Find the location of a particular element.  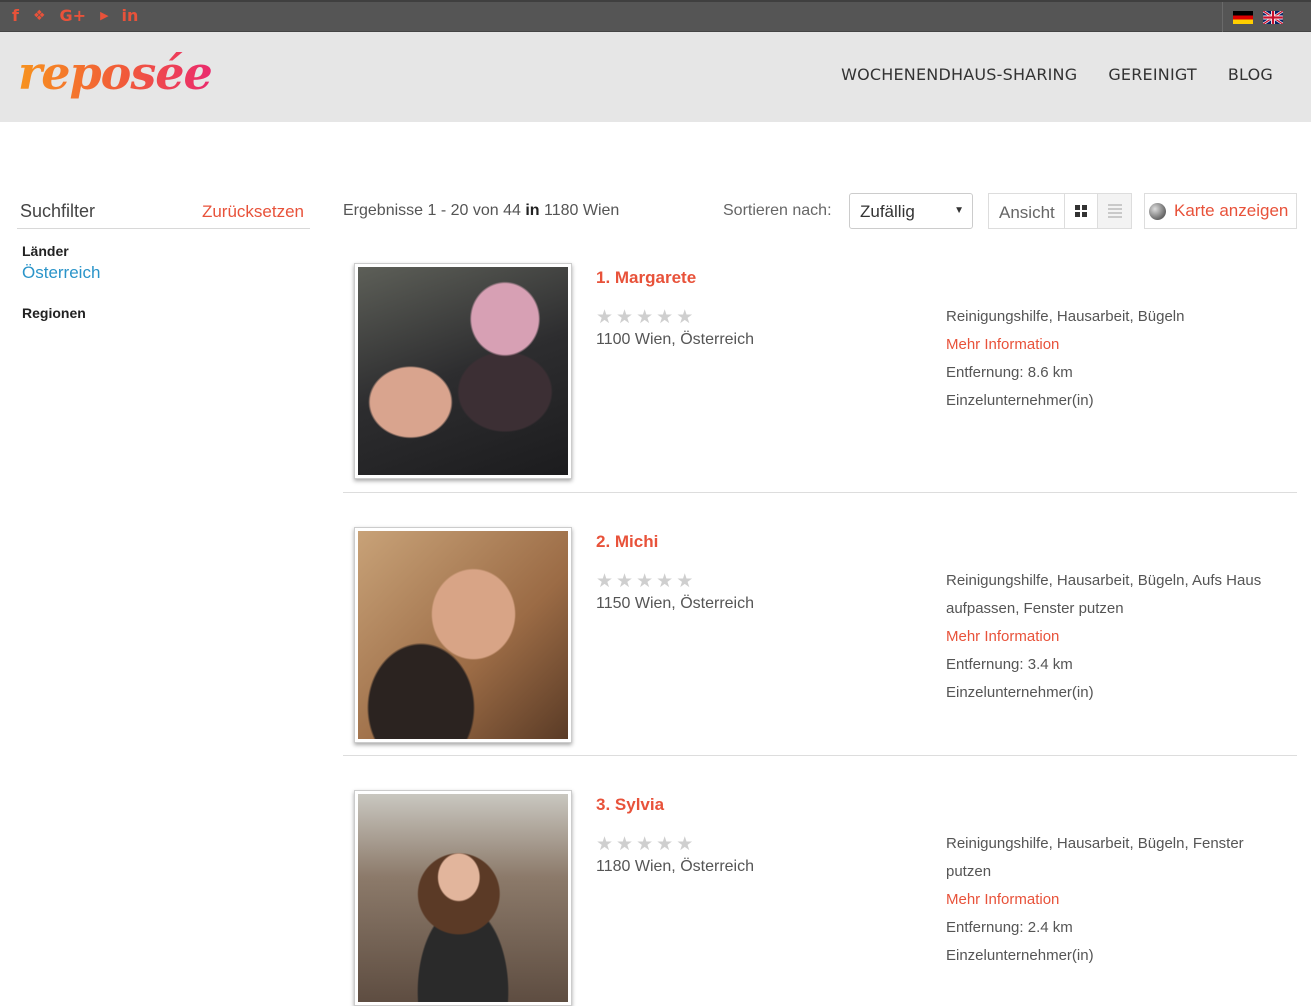

nav-blog: BLOG is located at coordinates (1250, 74).